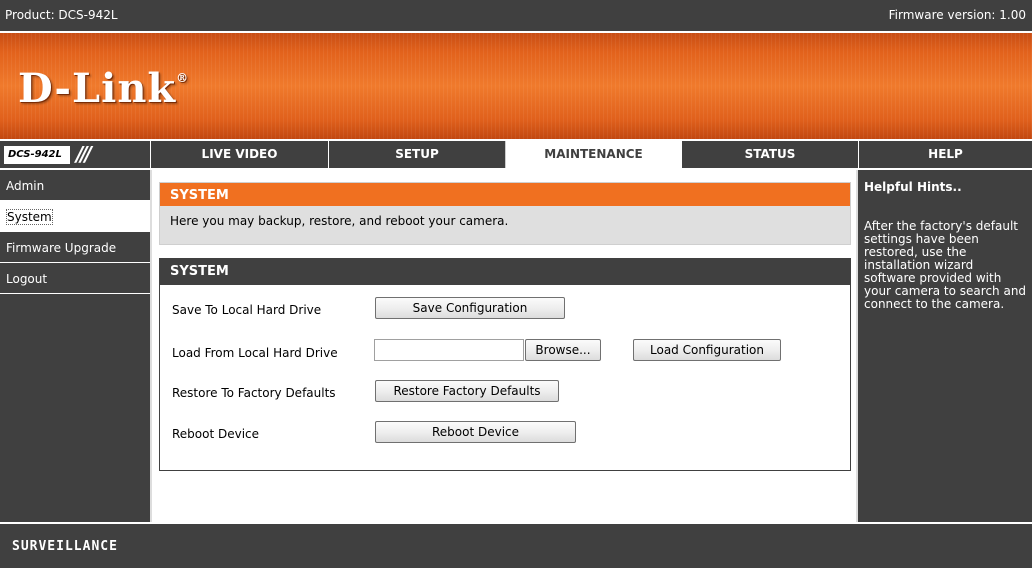  I want to click on logo-registered-mark: ®, so click(183, 78).